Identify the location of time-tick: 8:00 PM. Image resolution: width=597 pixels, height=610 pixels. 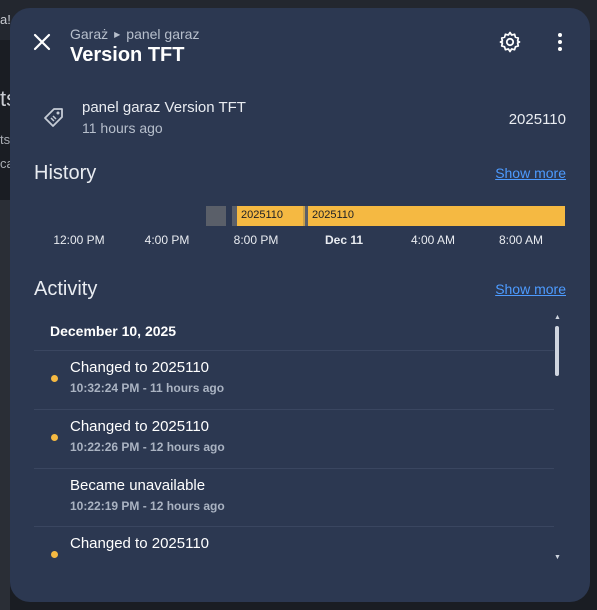
(256, 240).